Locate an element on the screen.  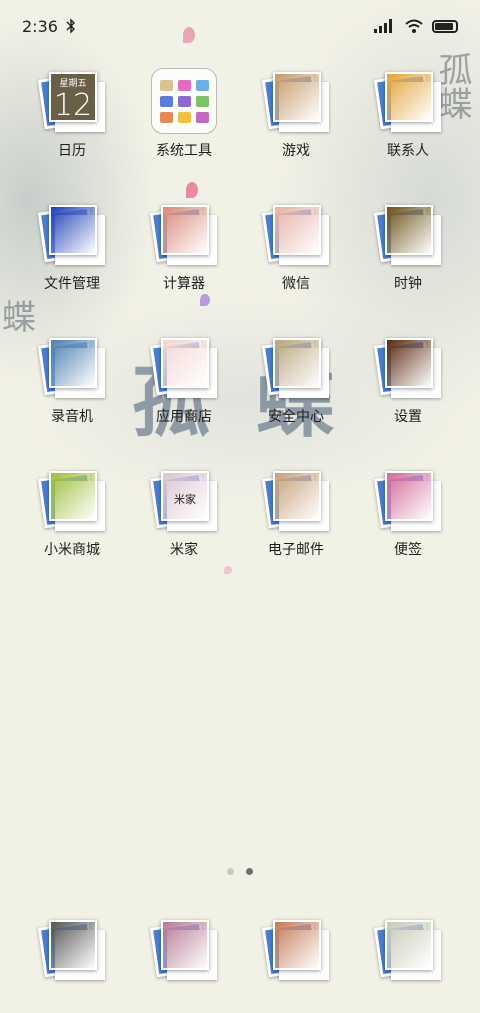
contacts-icon is located at coordinates (407, 101).